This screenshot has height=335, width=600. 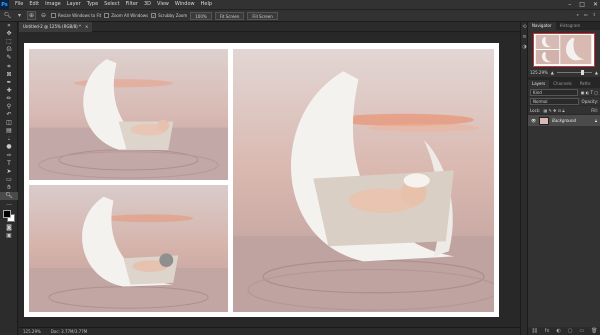 I want to click on zoom-in-large-icon: ▲, so click(x=596, y=72).